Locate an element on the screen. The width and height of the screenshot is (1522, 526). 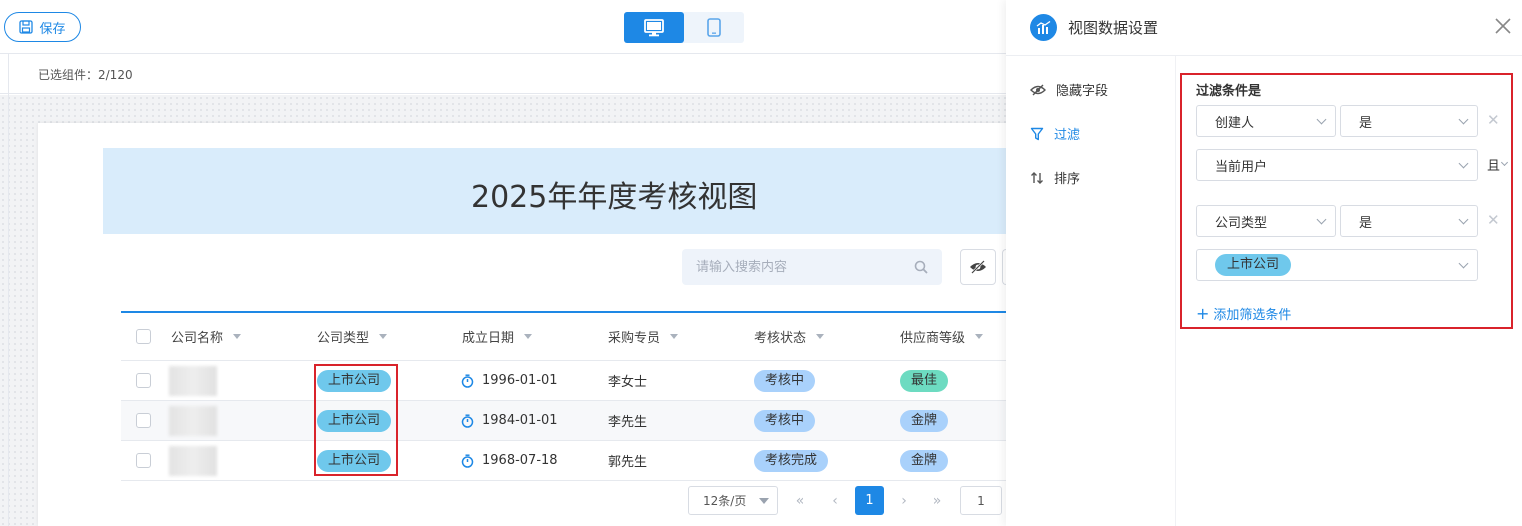
filter-field-select: 创建人 is located at coordinates (1266, 121).